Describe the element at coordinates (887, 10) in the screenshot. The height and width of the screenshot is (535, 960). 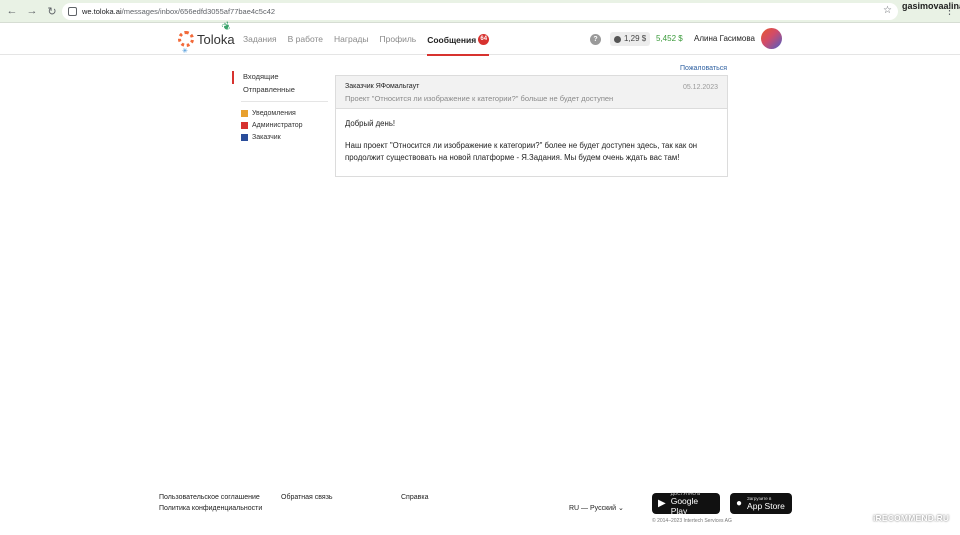
I see `bookmark-star-icon: ☆` at that location.